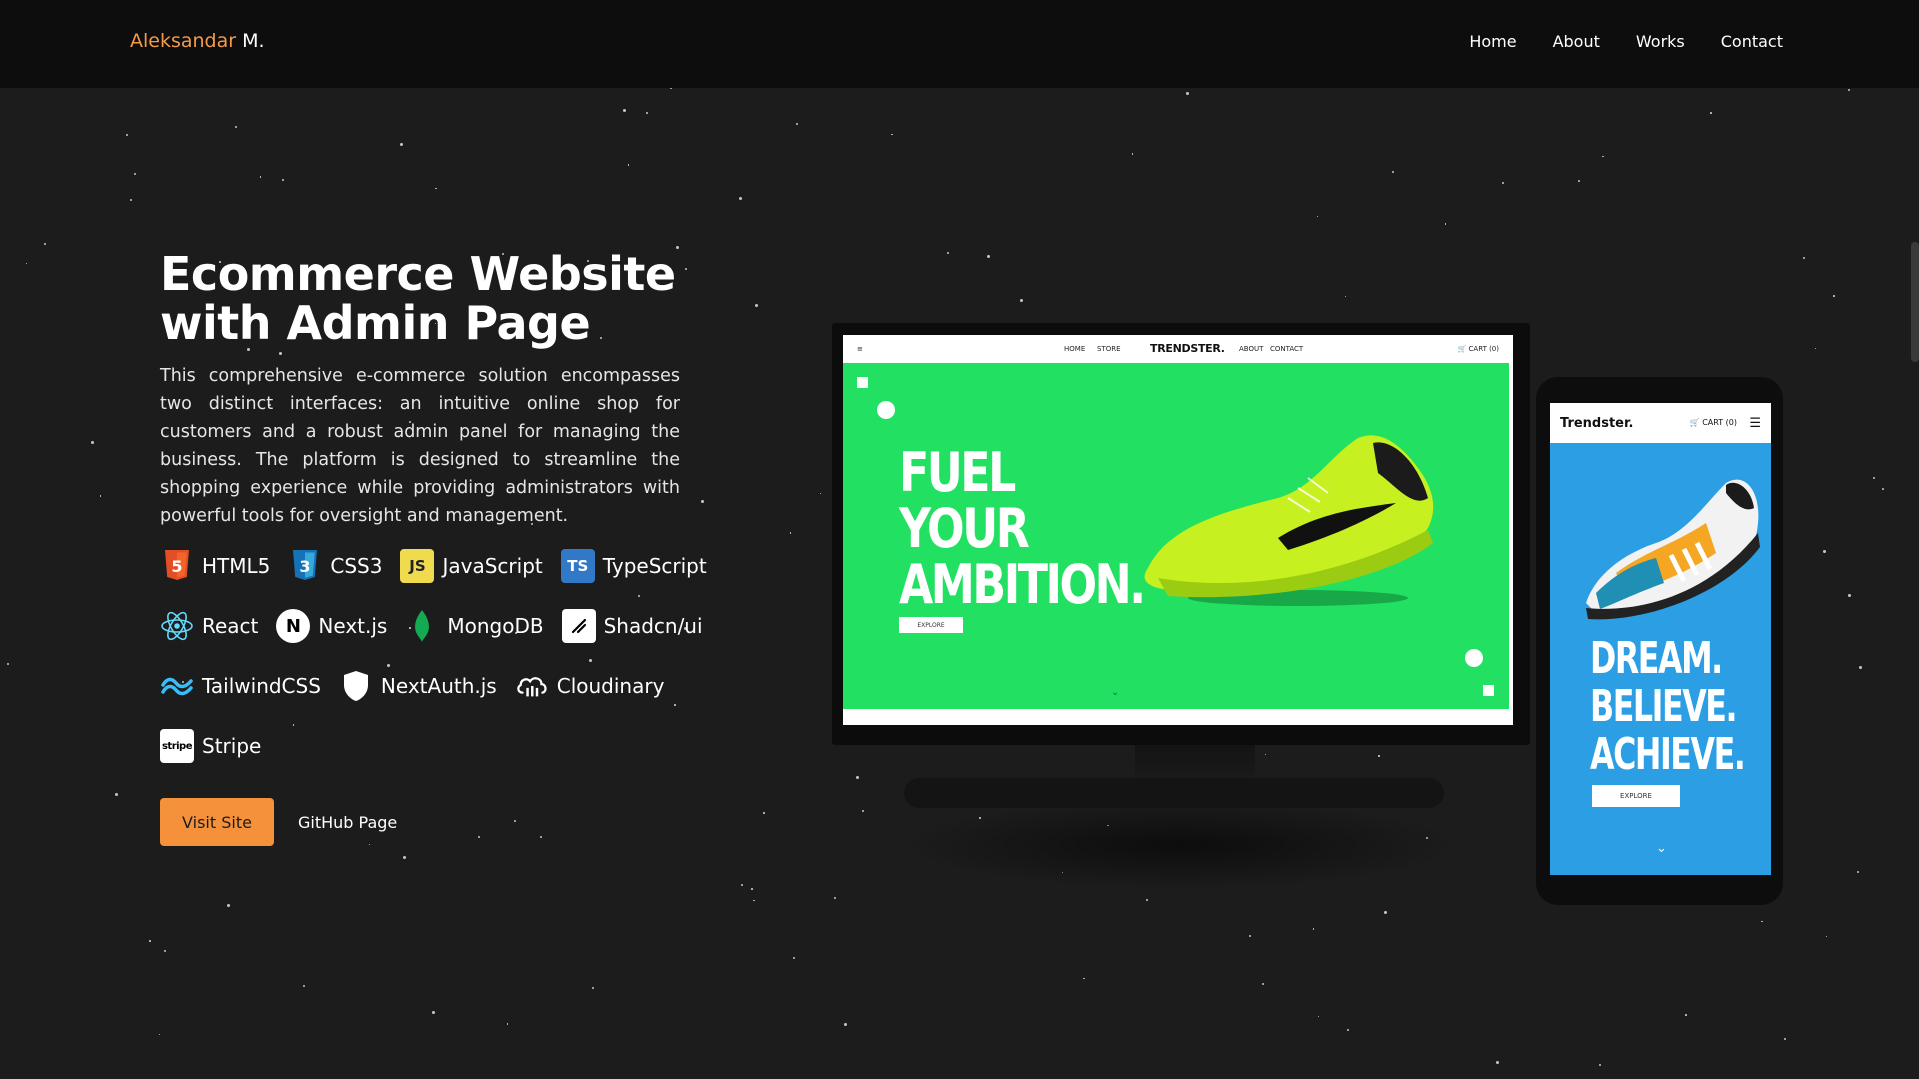  I want to click on nav-about: About, so click(1576, 41).